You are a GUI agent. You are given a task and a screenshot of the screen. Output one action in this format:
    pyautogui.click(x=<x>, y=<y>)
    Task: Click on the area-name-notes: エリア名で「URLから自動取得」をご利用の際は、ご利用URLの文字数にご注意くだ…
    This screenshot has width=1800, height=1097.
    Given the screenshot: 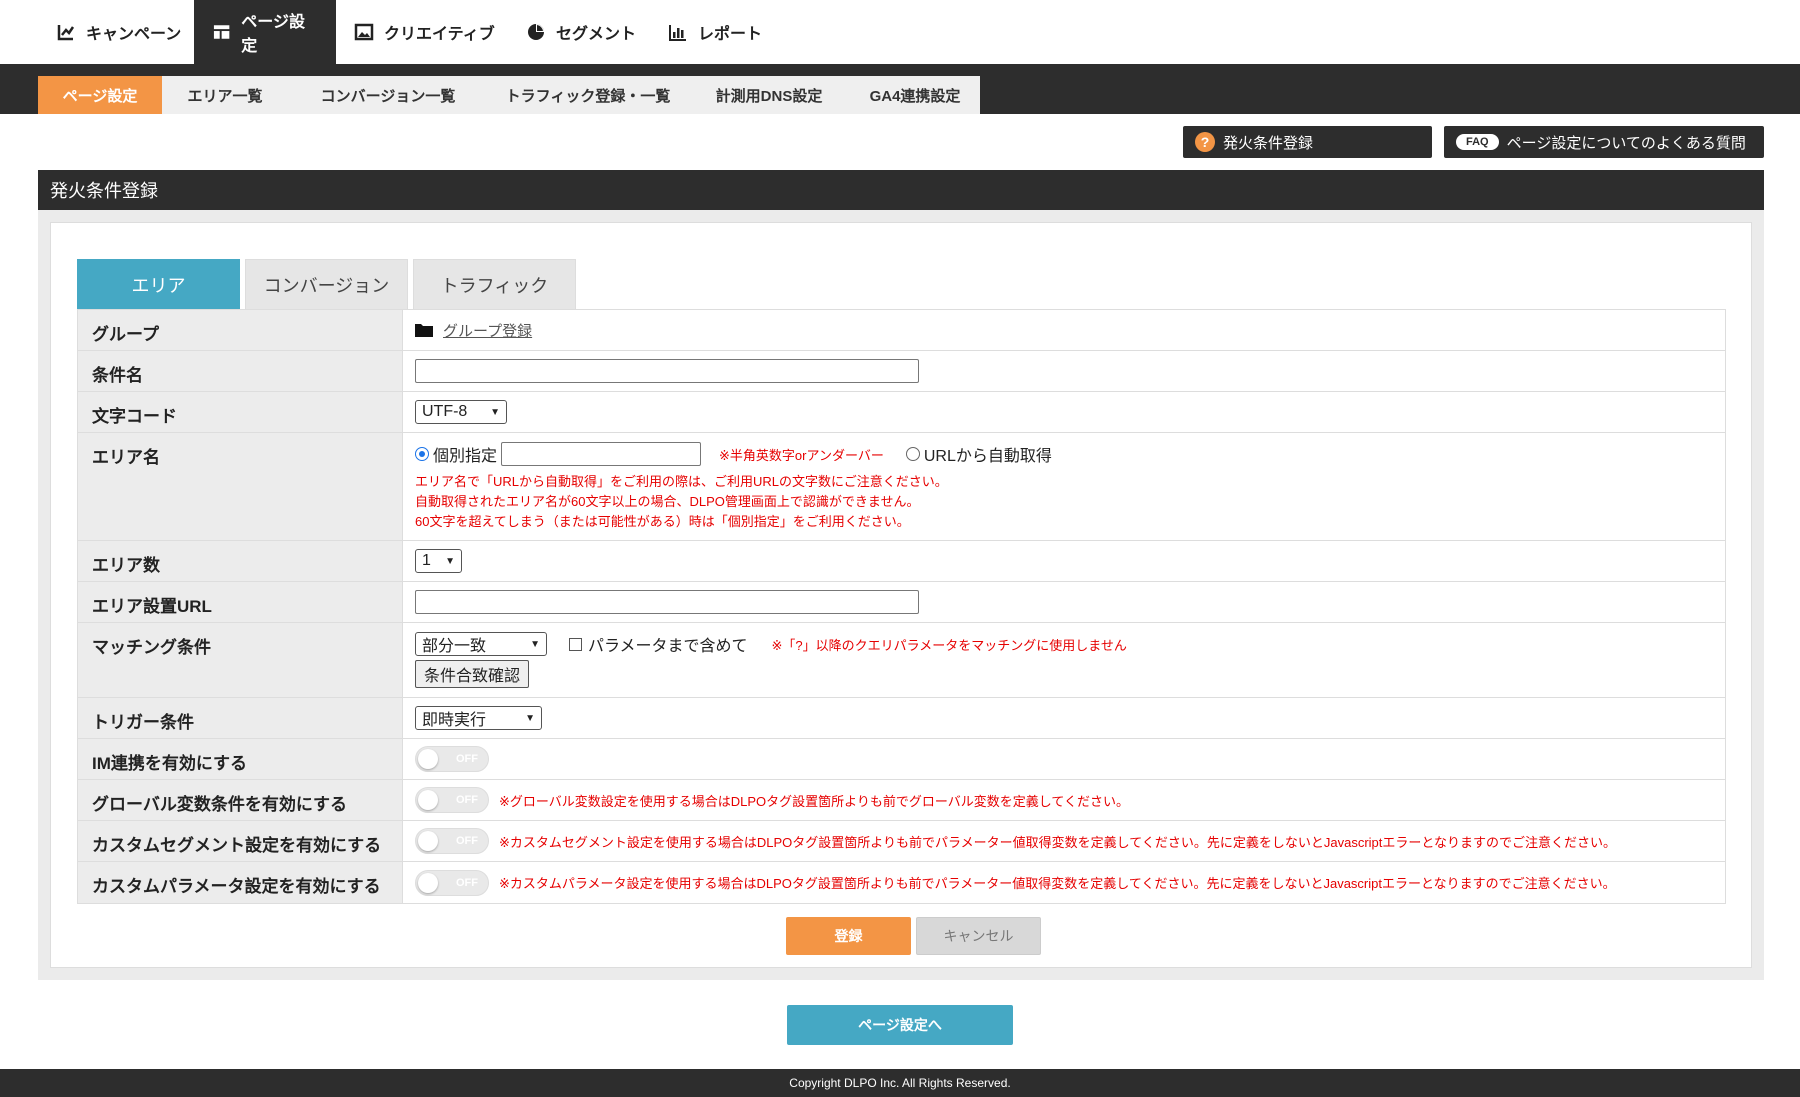 What is the action you would take?
    pyautogui.click(x=1064, y=502)
    